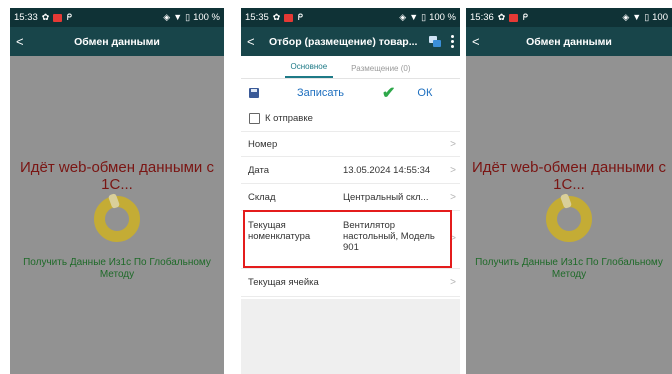  What do you see at coordinates (350, 17) in the screenshot?
I see `status-bar: 15:35 ✿ ᑭ ◈ ▼ ▯ 100 %` at bounding box center [350, 17].